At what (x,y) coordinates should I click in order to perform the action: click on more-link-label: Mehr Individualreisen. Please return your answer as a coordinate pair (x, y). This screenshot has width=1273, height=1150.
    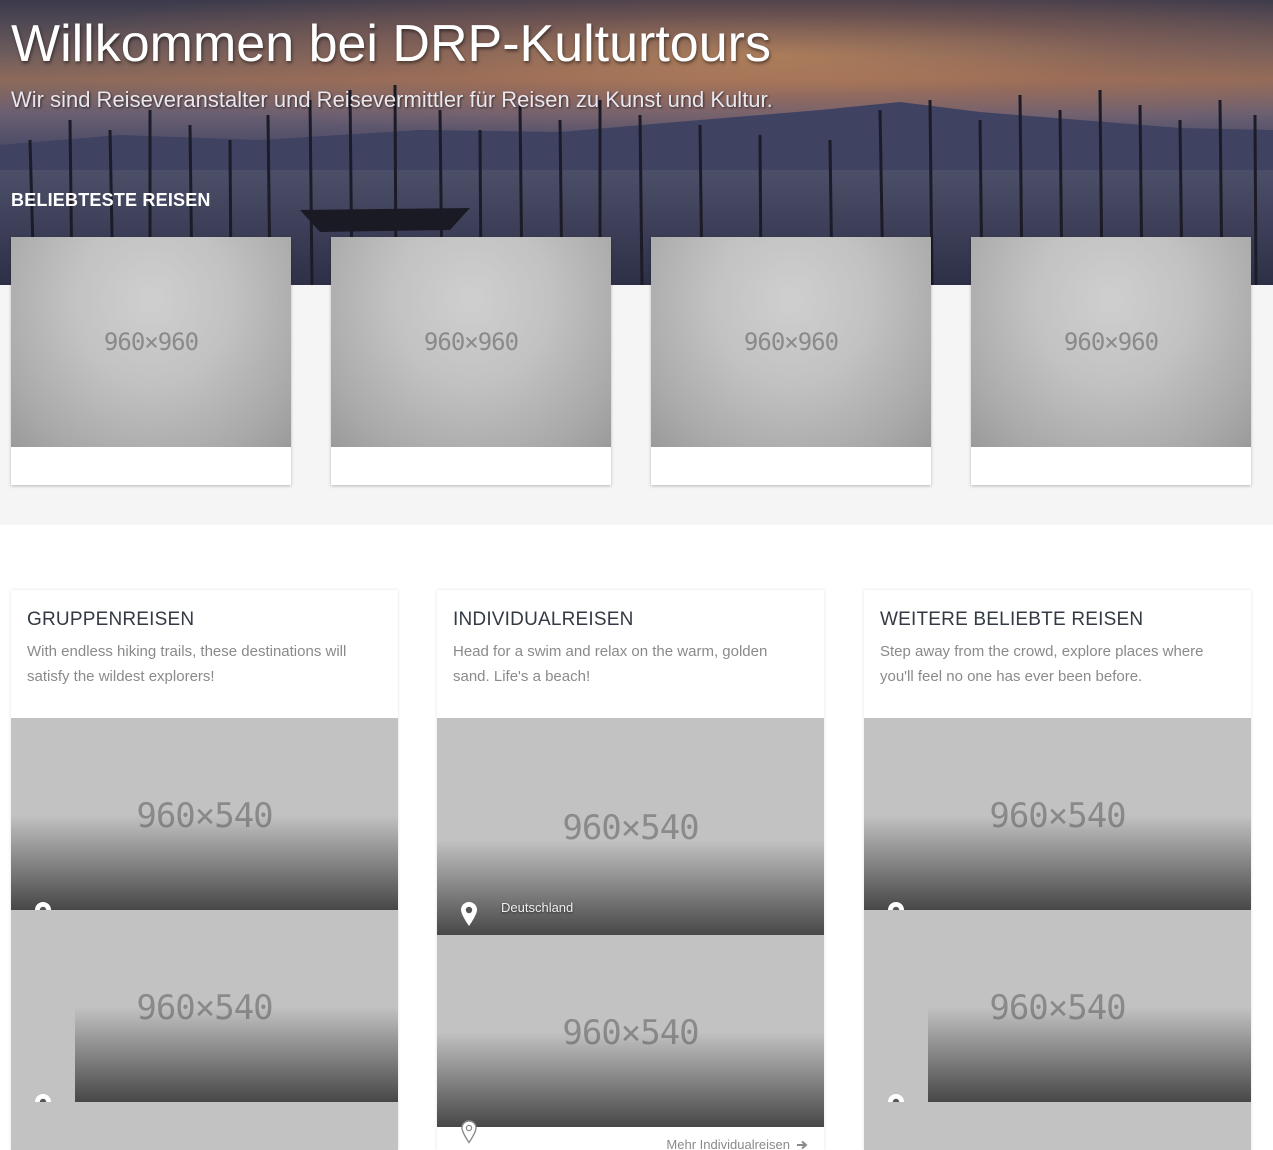
    Looking at the image, I should click on (728, 1143).